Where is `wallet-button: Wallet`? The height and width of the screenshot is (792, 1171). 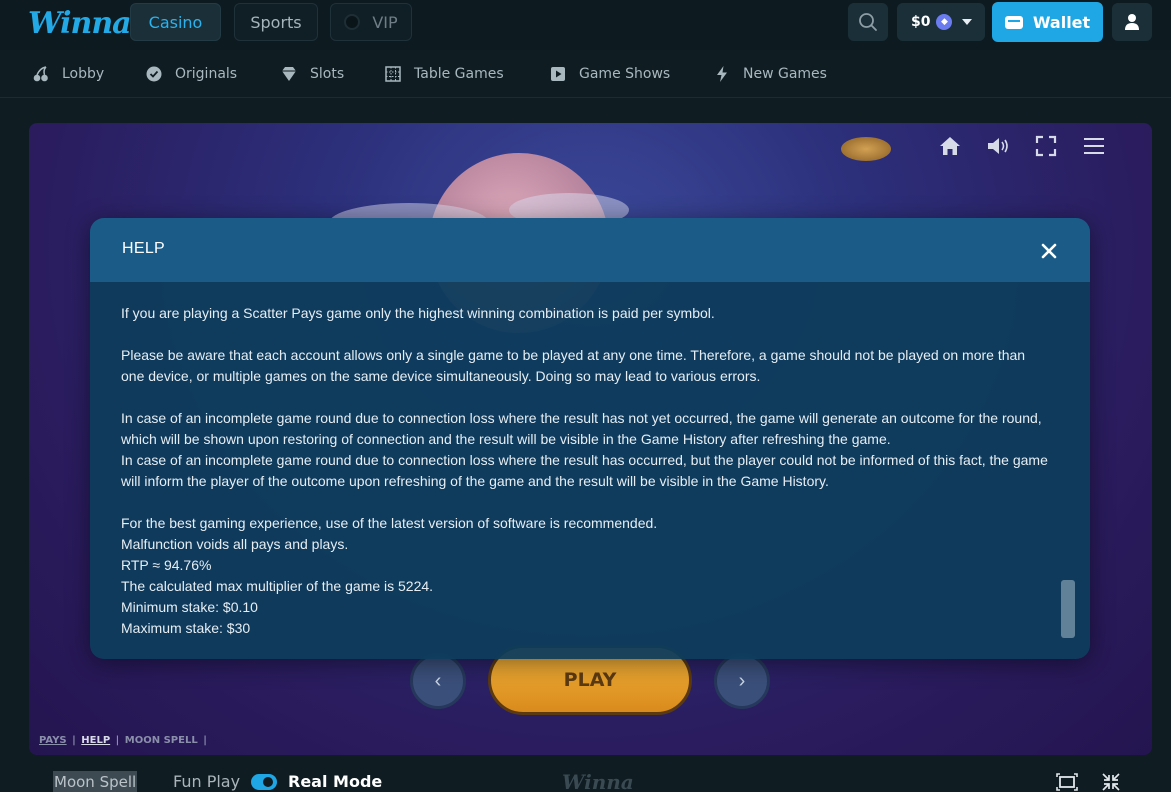 wallet-button: Wallet is located at coordinates (1047, 22).